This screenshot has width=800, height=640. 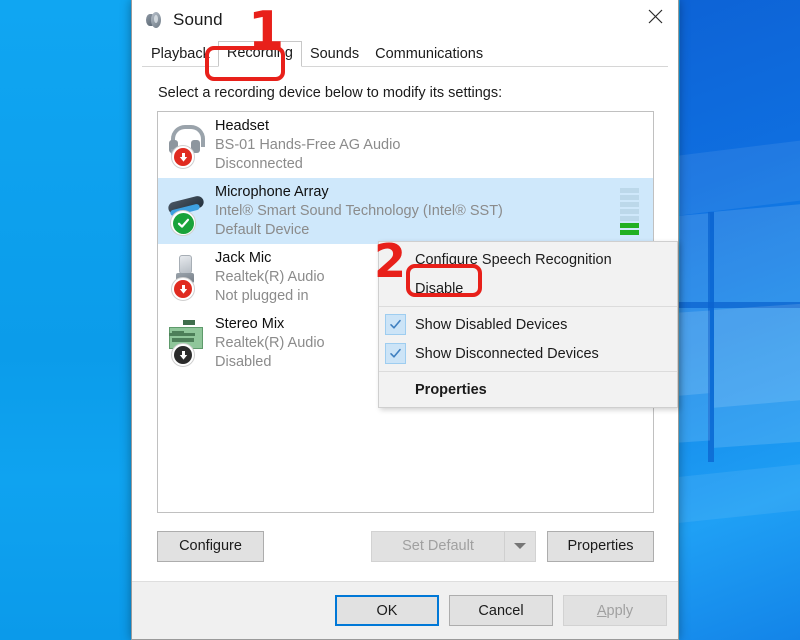 I want to click on device-name: Stereo Mix, so click(x=250, y=323).